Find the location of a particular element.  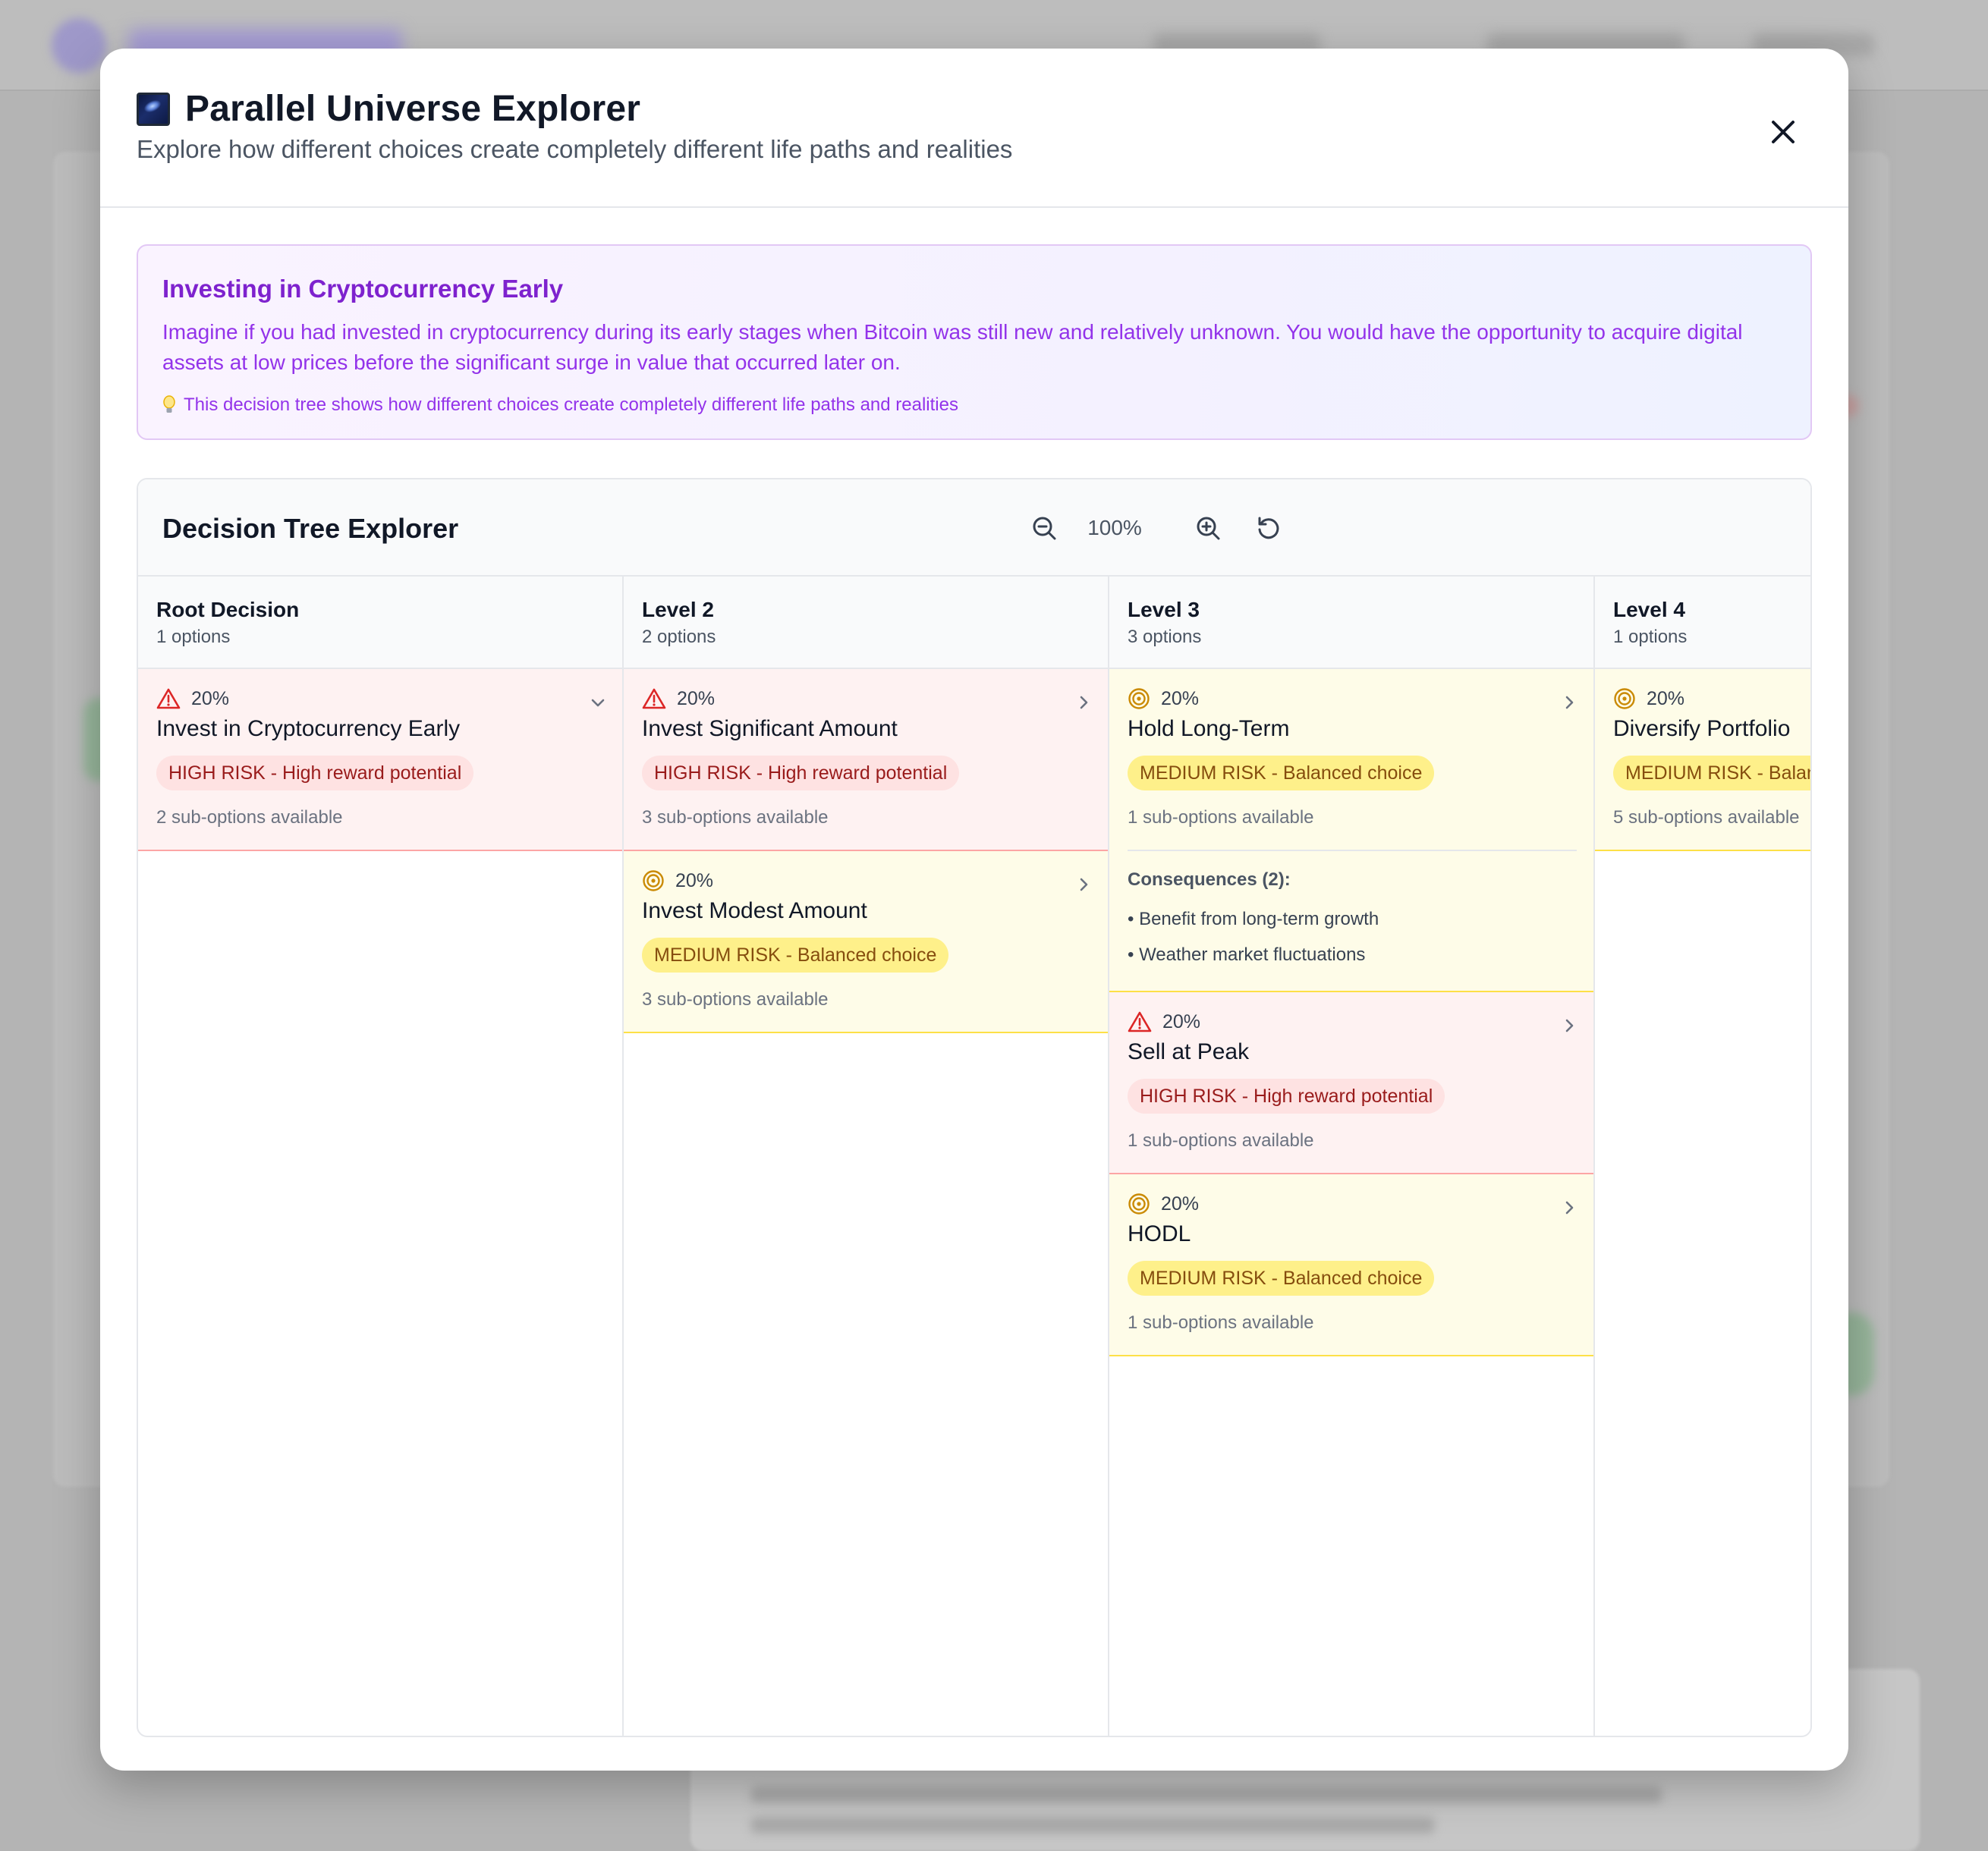

zoom-out-button is located at coordinates (1044, 528).